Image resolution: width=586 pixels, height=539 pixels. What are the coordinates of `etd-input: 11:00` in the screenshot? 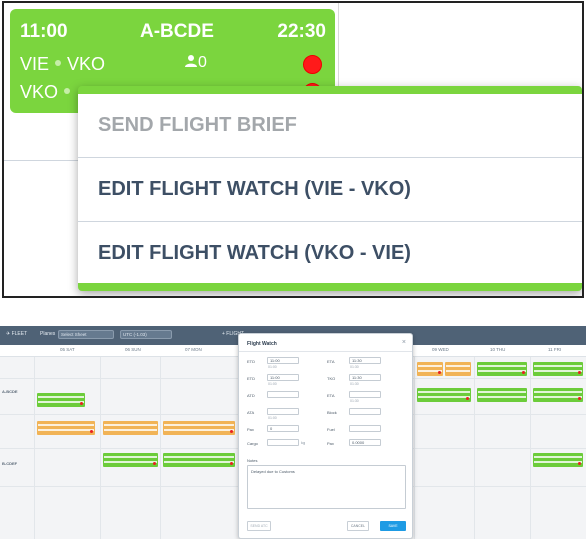 It's located at (283, 360).